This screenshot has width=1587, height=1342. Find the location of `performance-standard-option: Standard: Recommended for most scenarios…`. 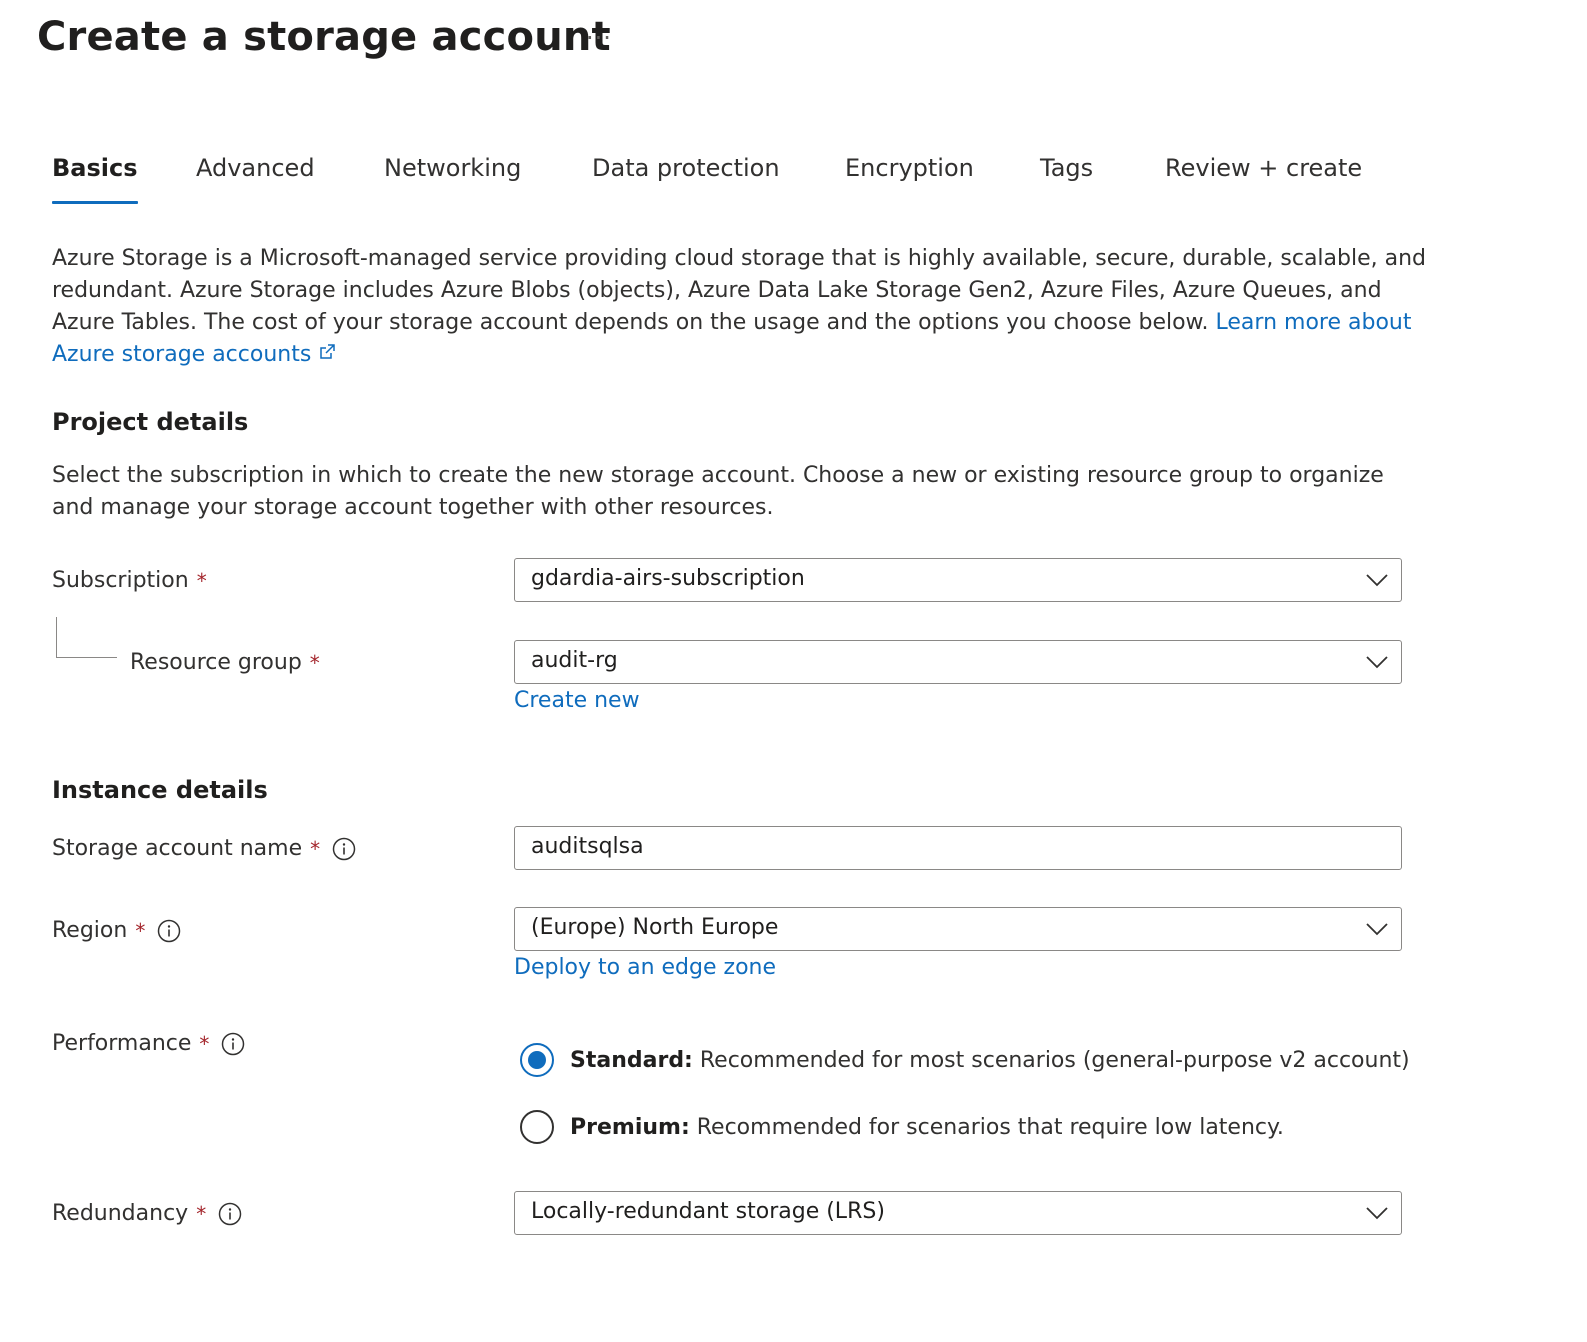

performance-standard-option: Standard: Recommended for most scenarios… is located at coordinates (965, 1060).